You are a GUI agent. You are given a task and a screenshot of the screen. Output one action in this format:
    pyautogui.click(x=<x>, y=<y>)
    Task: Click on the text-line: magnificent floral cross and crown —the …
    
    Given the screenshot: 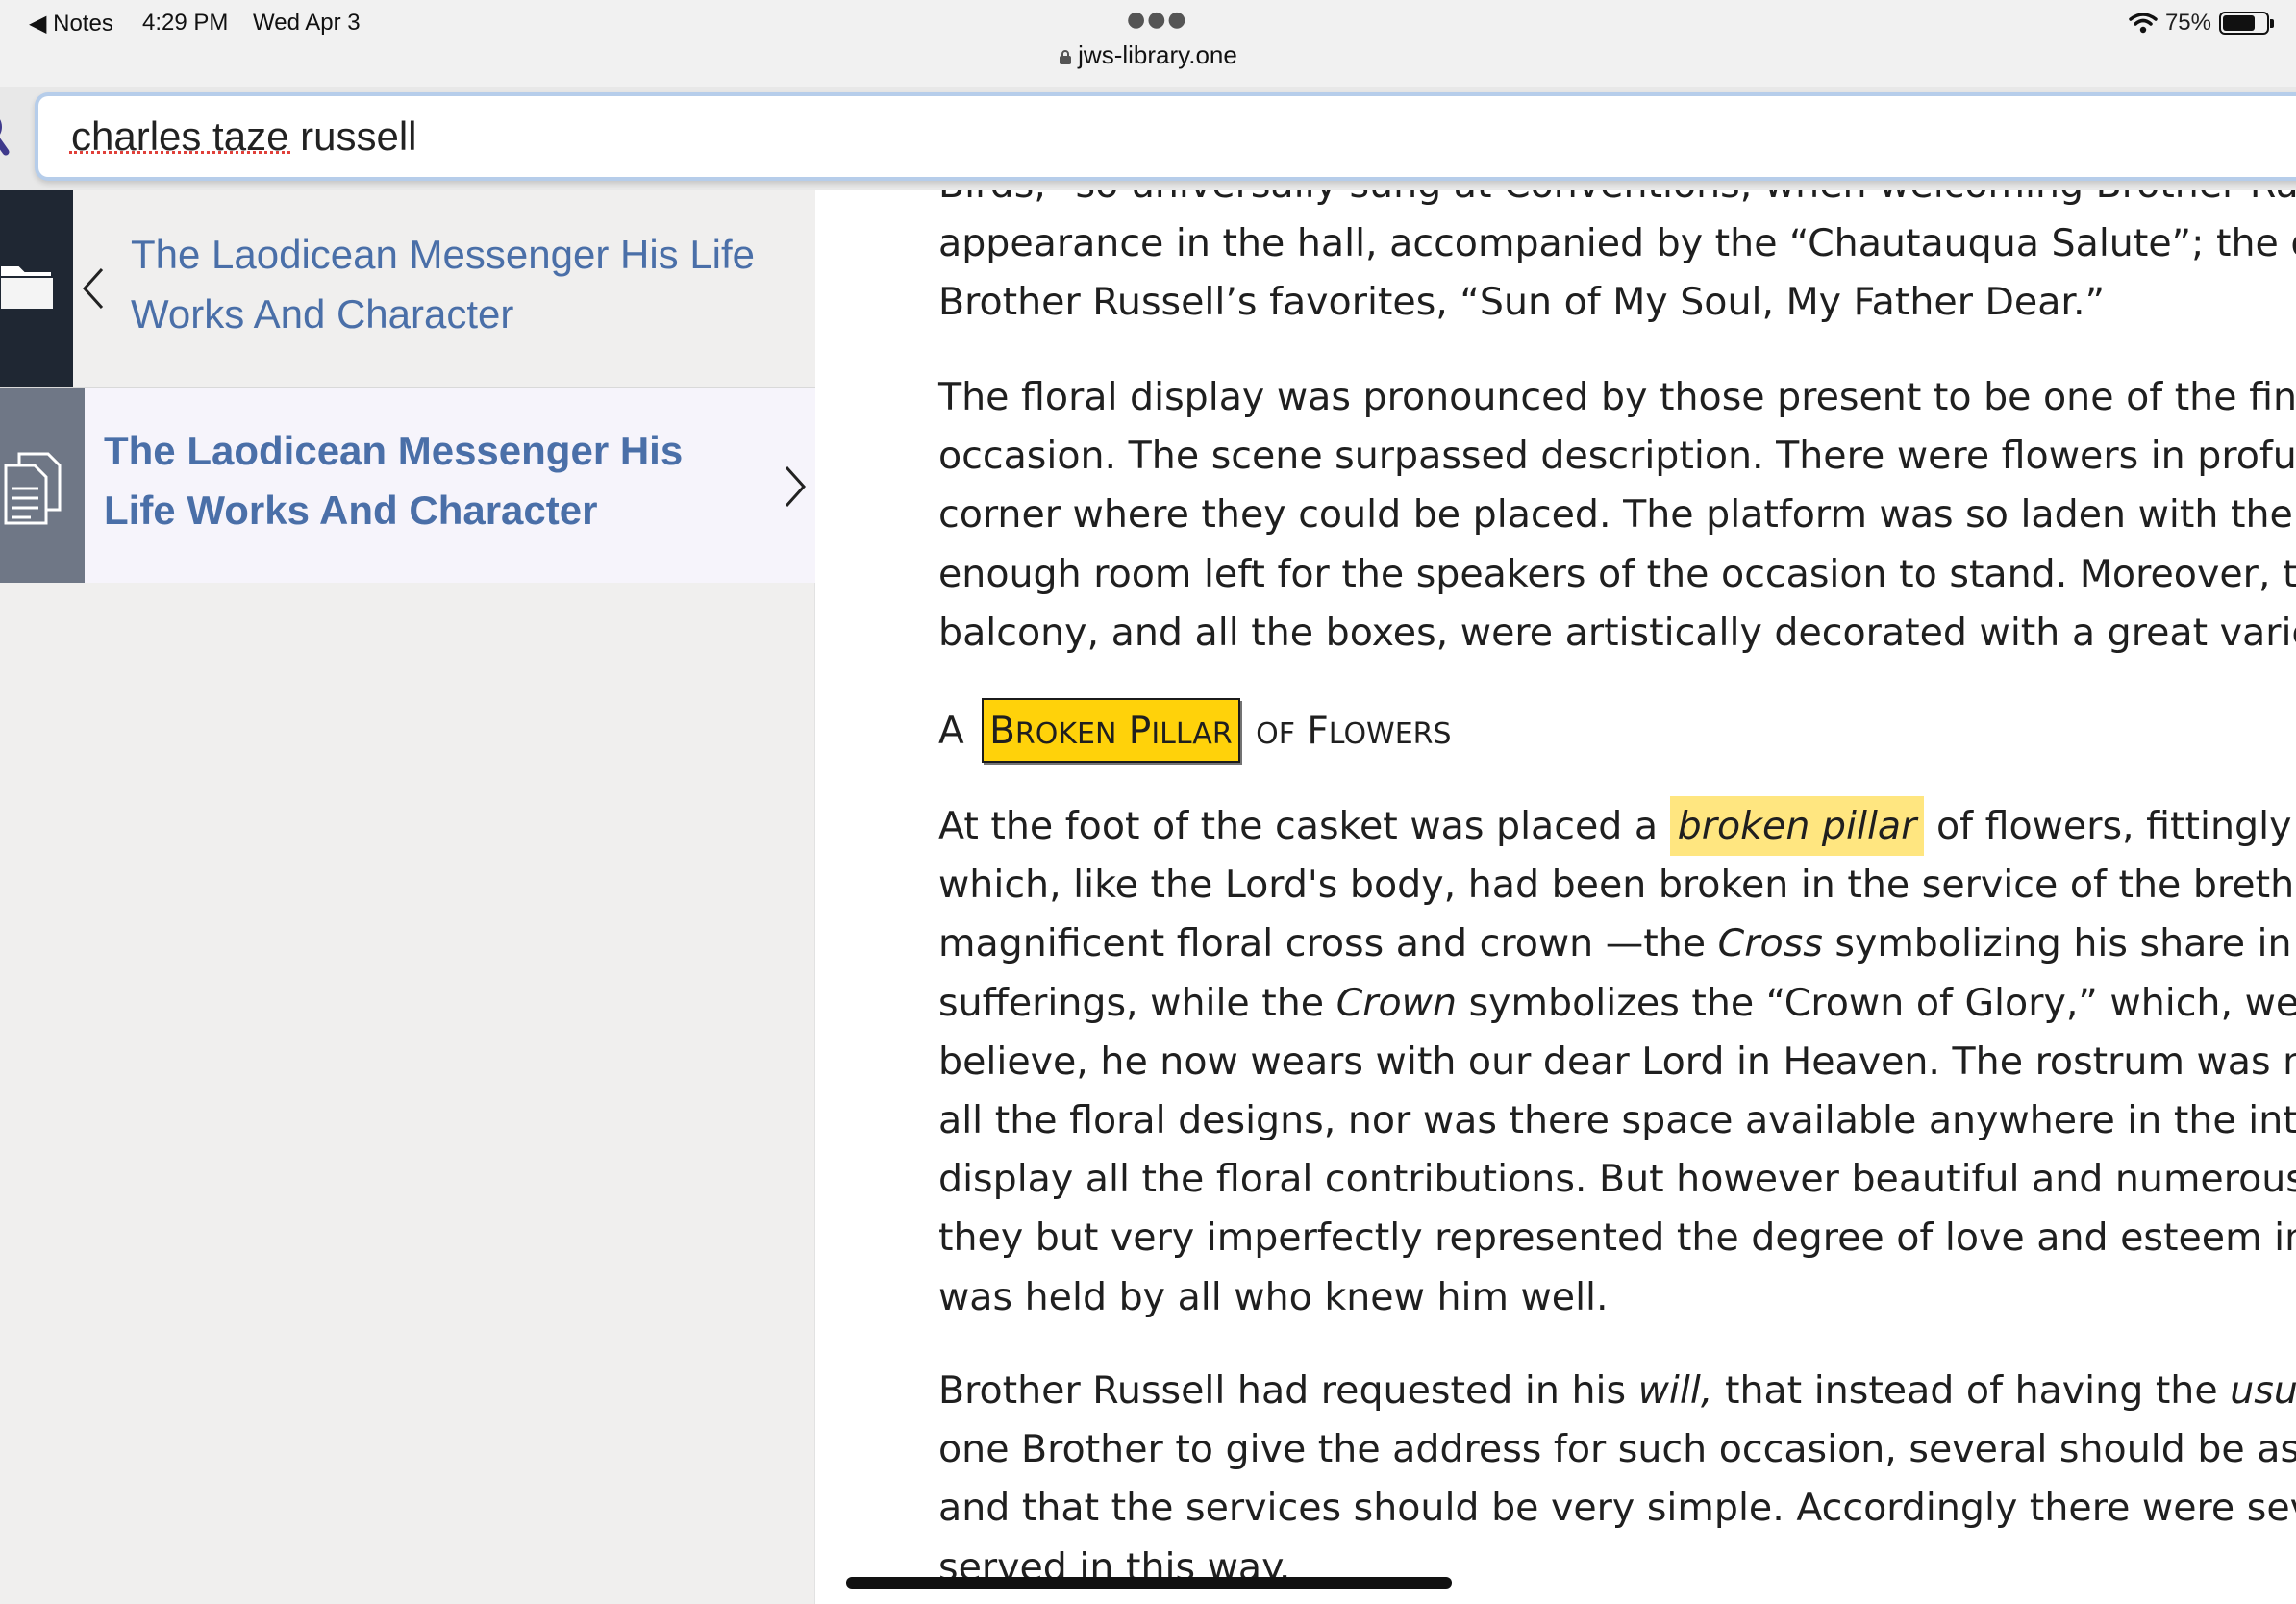 What is the action you would take?
    pyautogui.click(x=1617, y=943)
    